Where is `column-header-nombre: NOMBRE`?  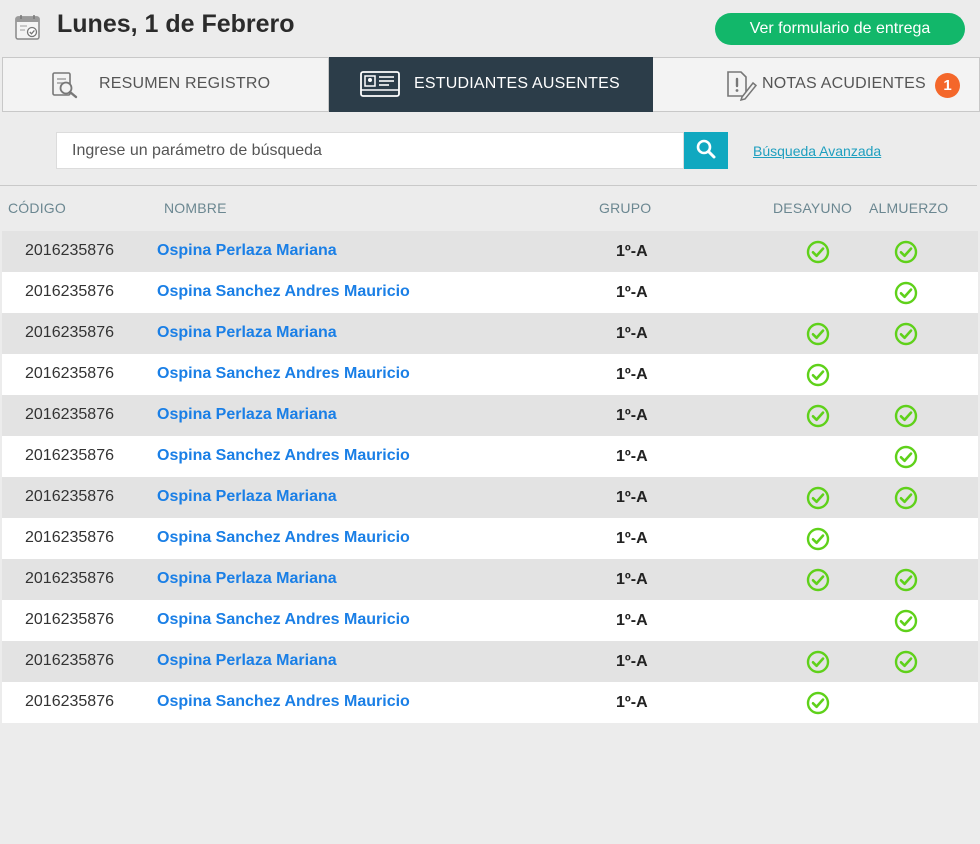 column-header-nombre: NOMBRE is located at coordinates (195, 208).